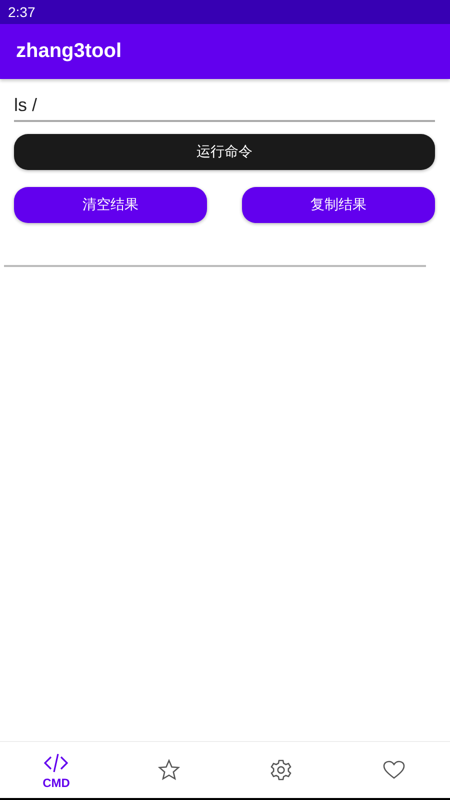 This screenshot has width=450, height=800. Describe the element at coordinates (110, 205) in the screenshot. I see `action-button: 清空结果` at that location.